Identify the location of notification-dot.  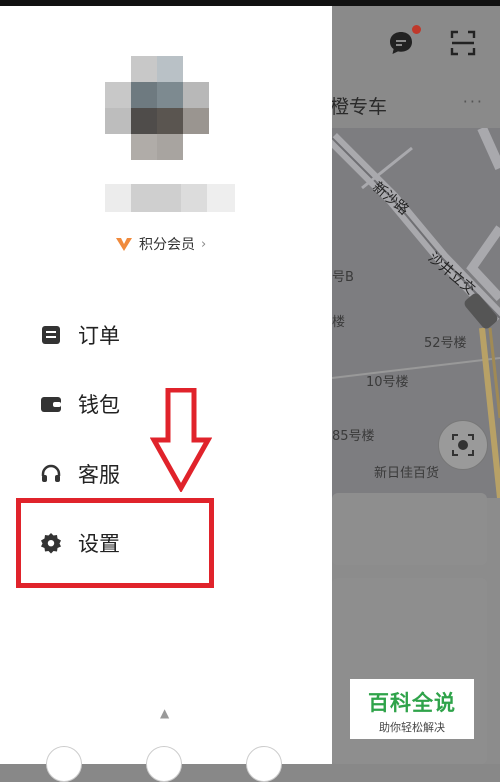
(416, 29).